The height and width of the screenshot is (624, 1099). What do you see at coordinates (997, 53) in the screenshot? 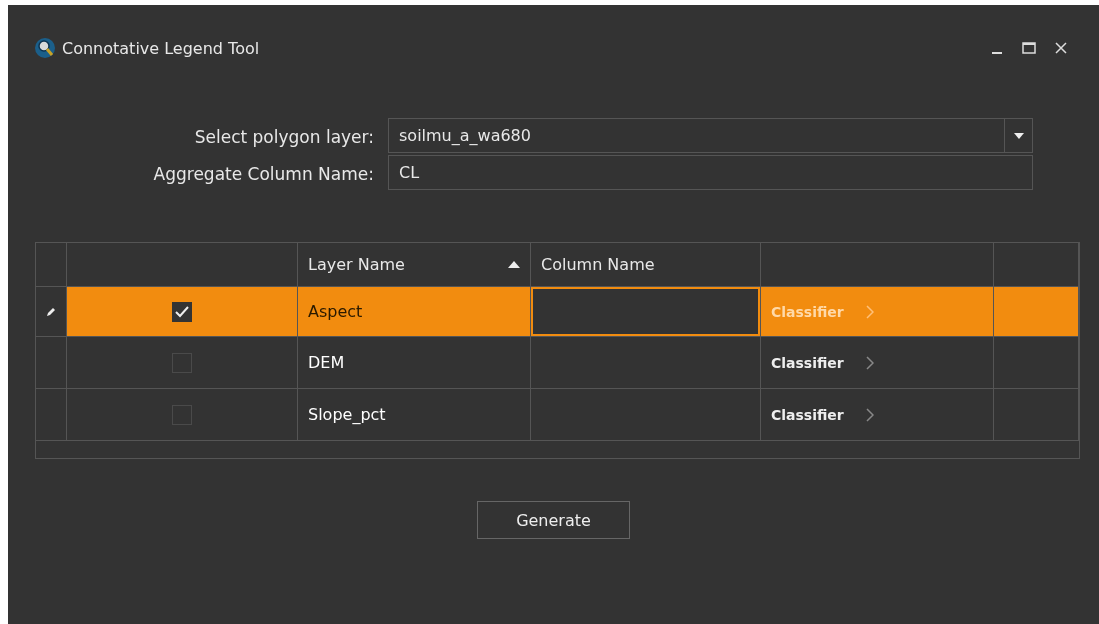
I see `minimize-icon` at bounding box center [997, 53].